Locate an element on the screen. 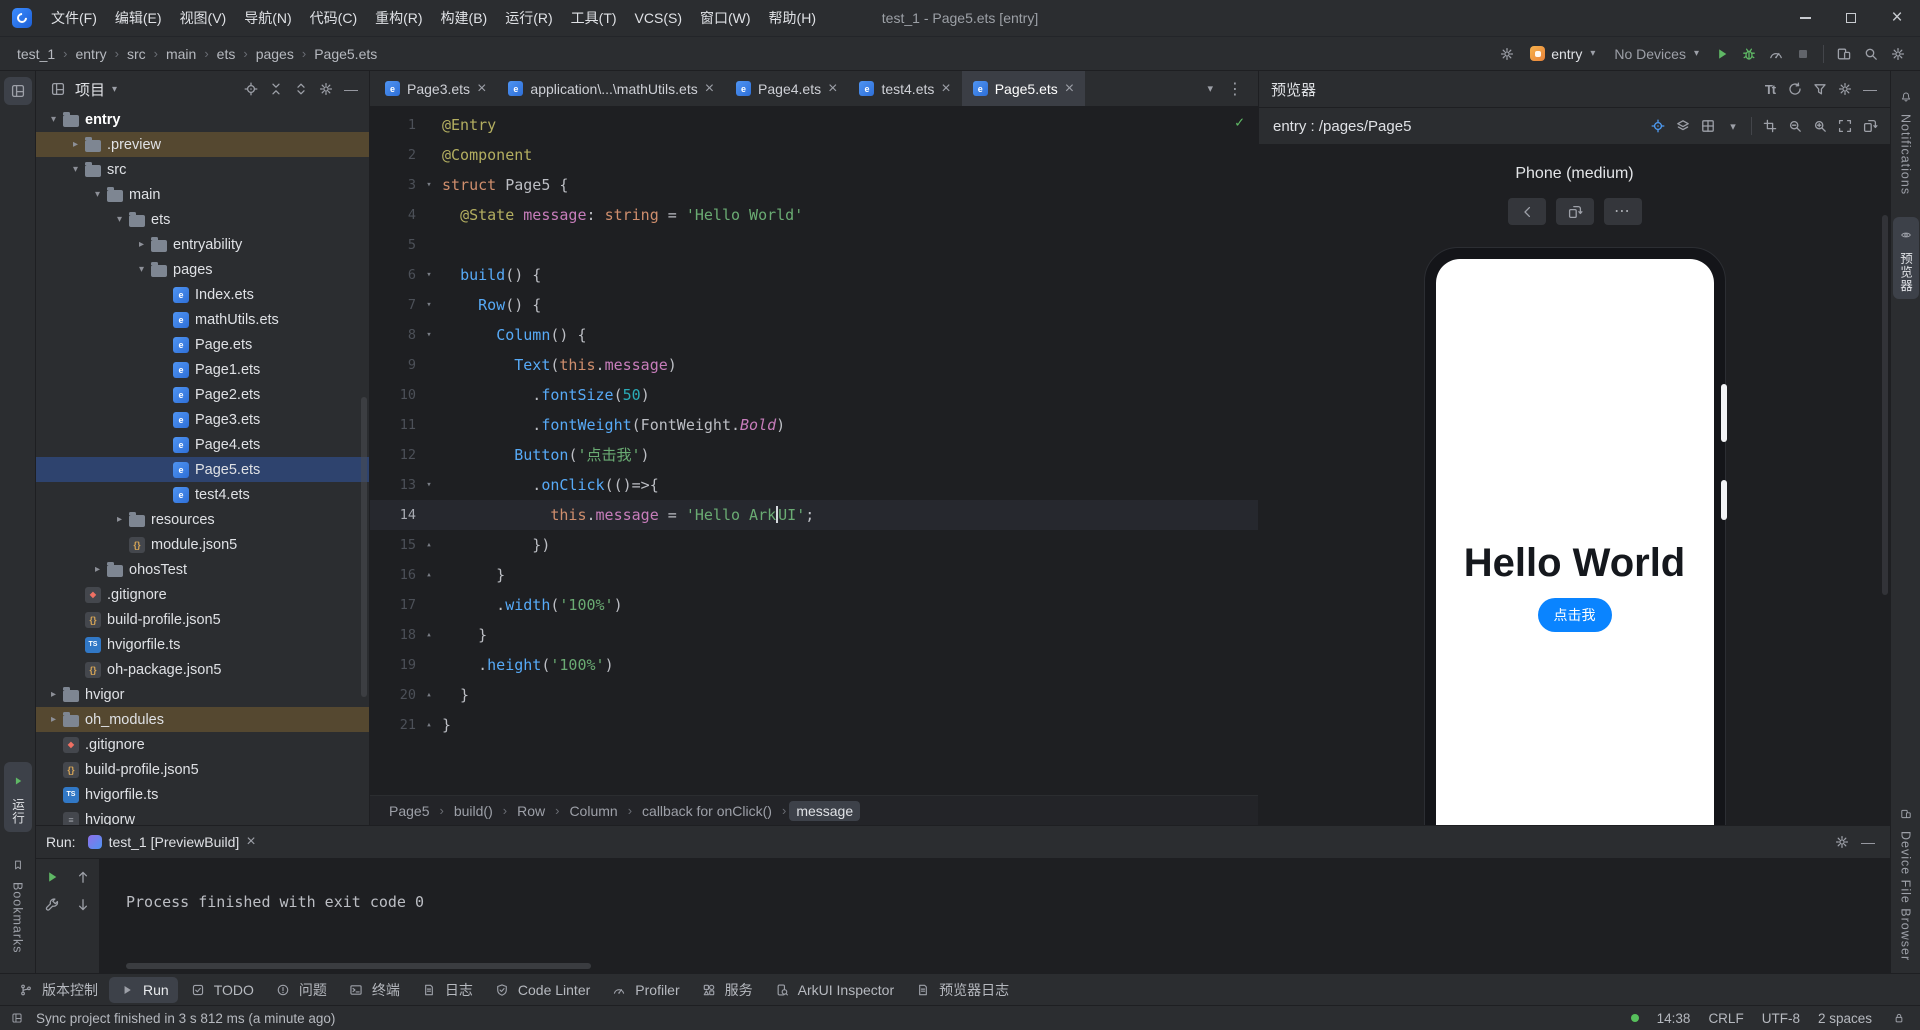 The image size is (1920, 1030). tool-button-TODO: TODO is located at coordinates (221, 990).